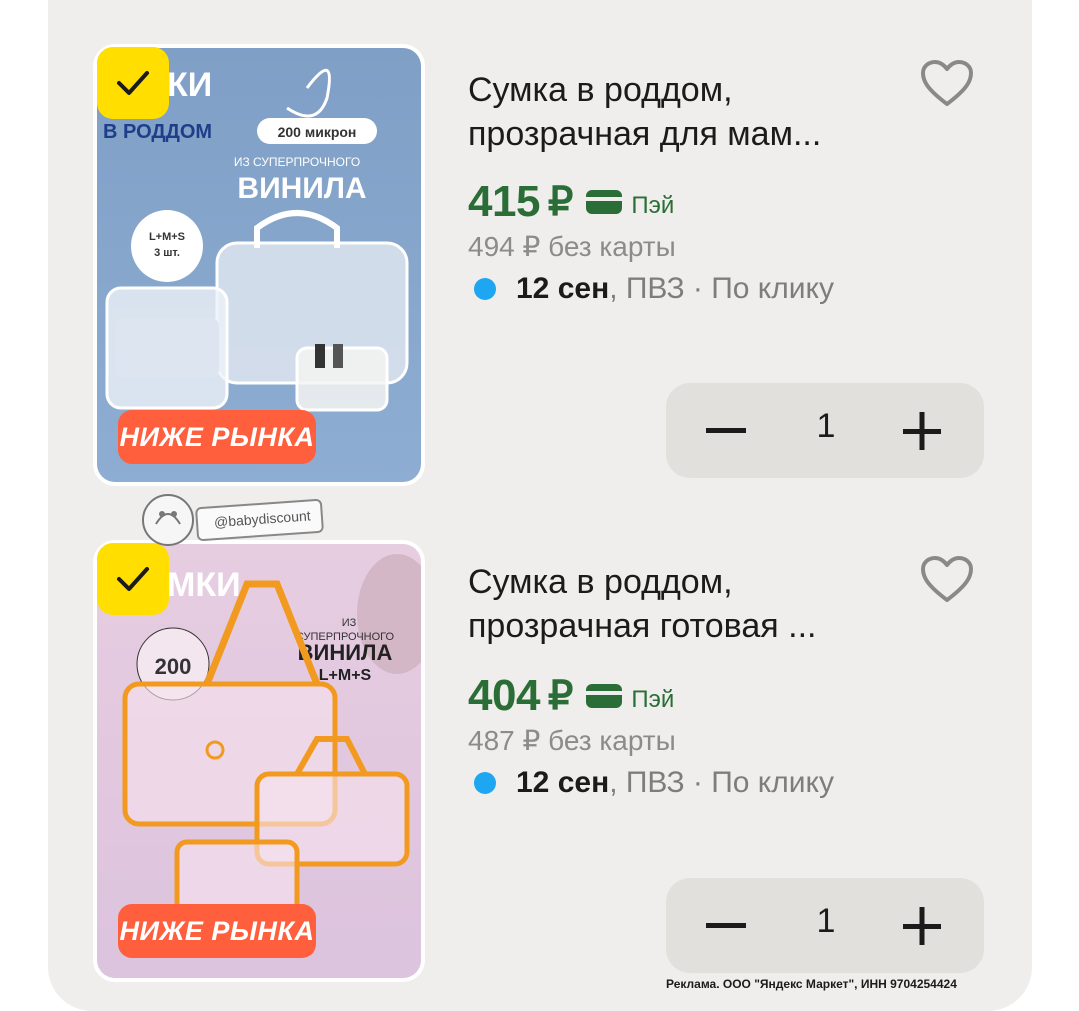 The width and height of the screenshot is (1079, 1011). I want to click on price-row: 404 ₽ Пэй, so click(571, 696).